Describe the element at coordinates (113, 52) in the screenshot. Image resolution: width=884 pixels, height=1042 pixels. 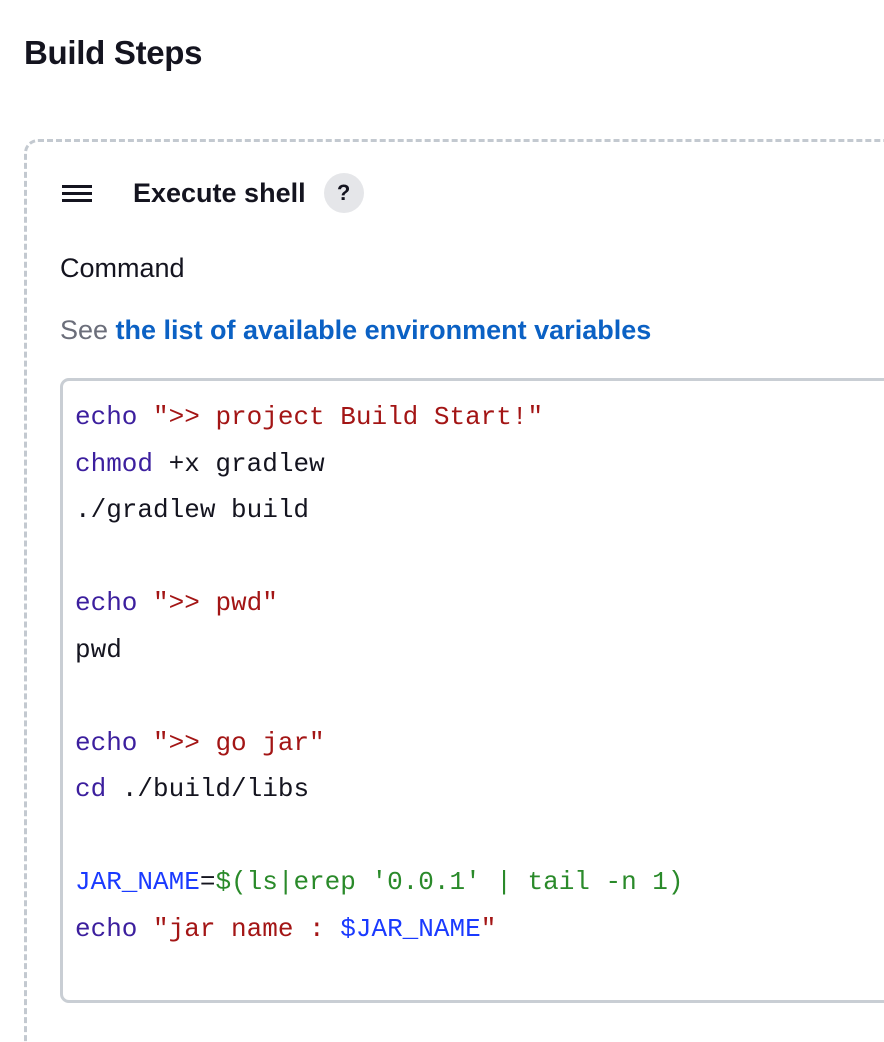
I see `section-title: Build Steps` at that location.